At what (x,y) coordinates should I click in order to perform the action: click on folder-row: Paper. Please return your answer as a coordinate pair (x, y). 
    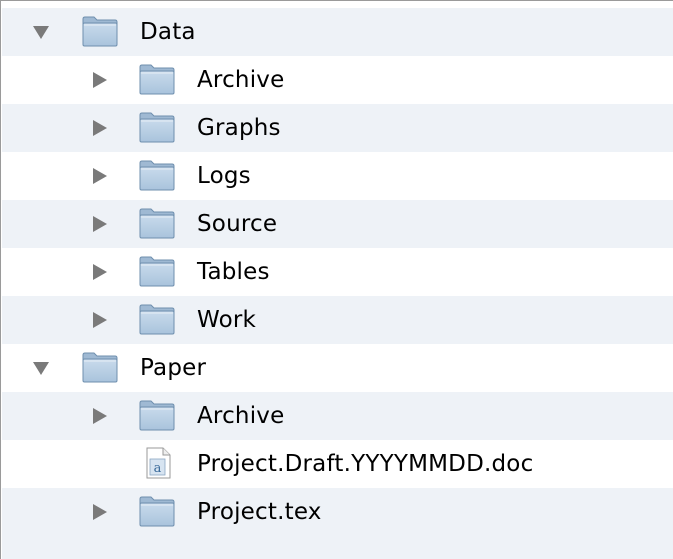
    Looking at the image, I should click on (337, 368).